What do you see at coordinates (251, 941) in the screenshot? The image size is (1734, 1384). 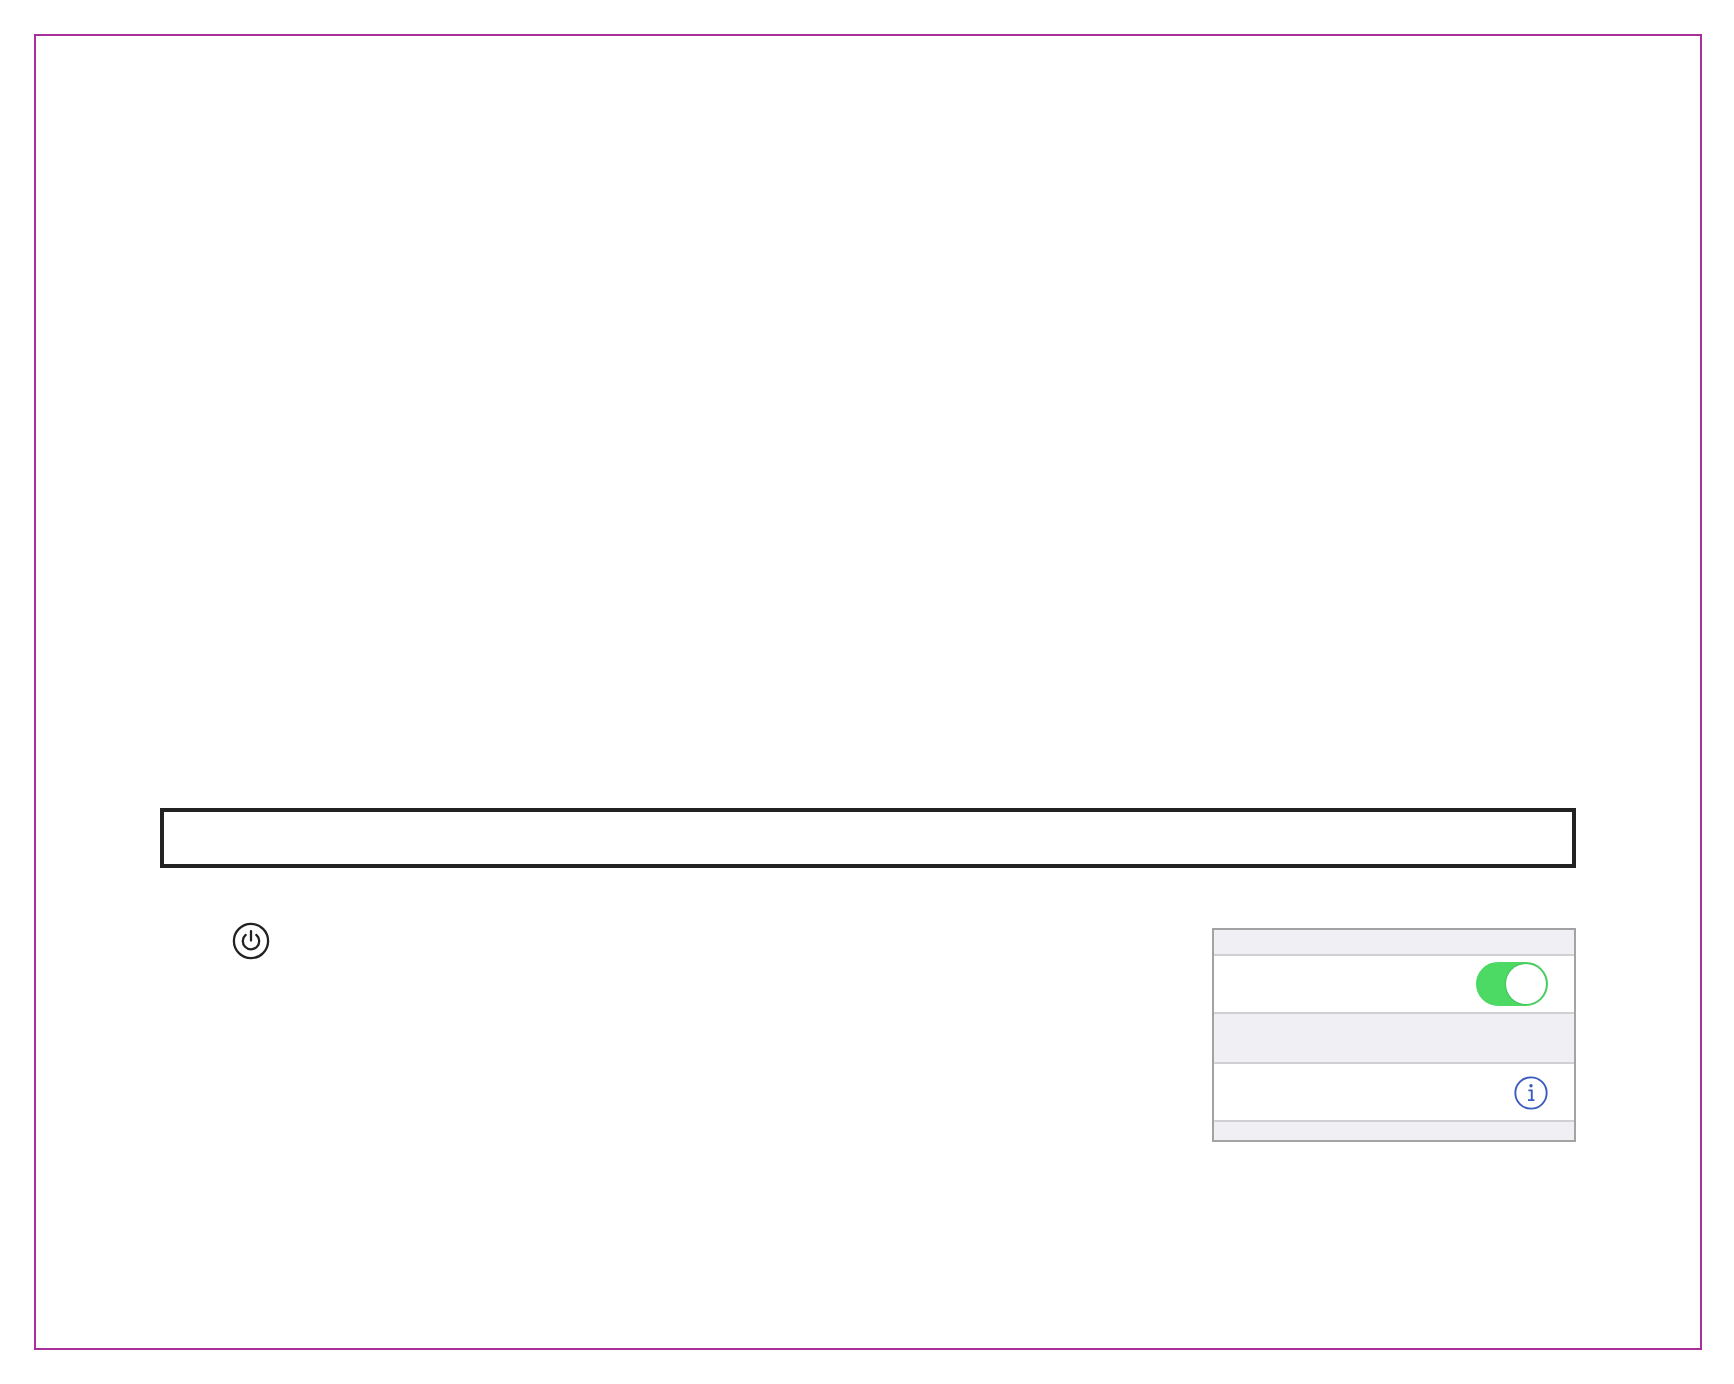 I see `power-icon` at bounding box center [251, 941].